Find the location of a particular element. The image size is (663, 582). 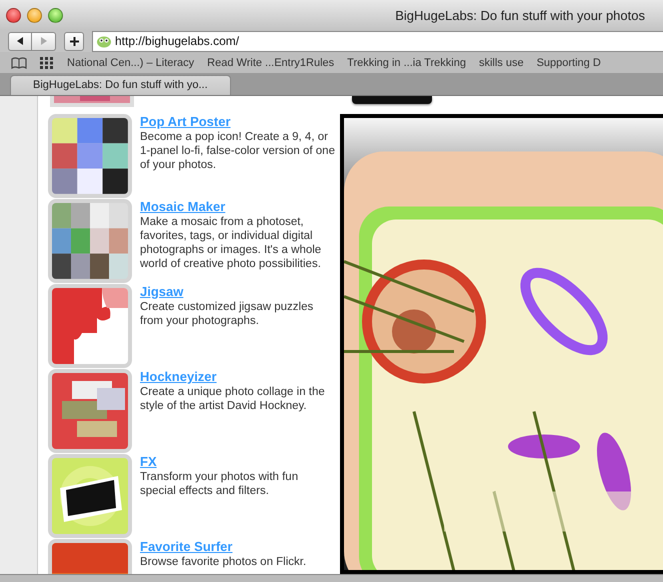

bookmark-link: National Cen...) – Literacy is located at coordinates (130, 62).